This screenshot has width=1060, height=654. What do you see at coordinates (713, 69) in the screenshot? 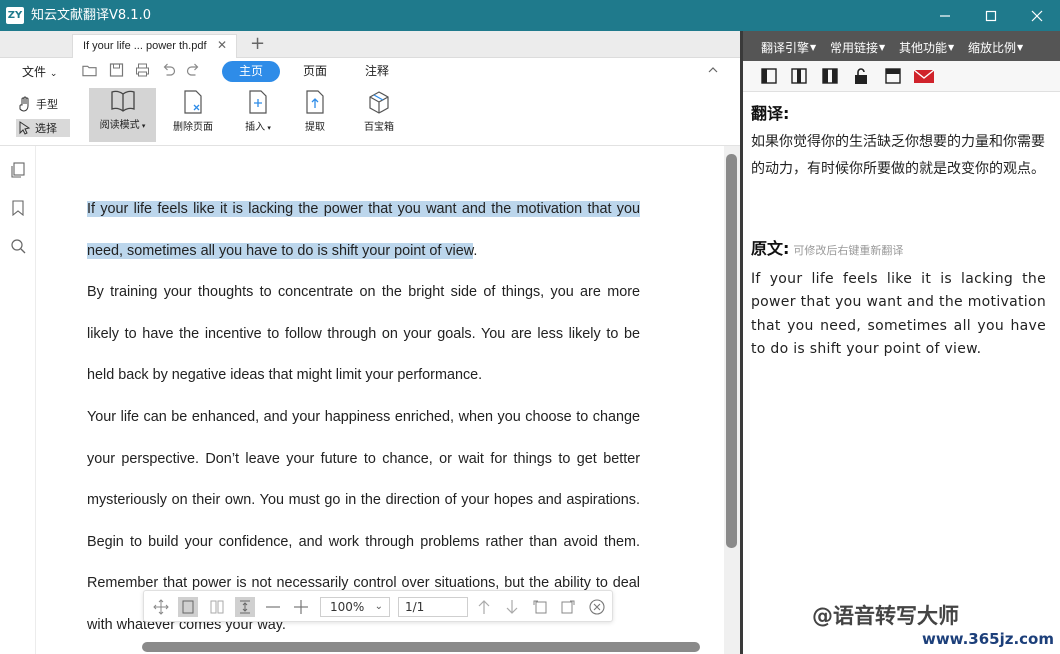
I see `collapse-ribbon-button` at bounding box center [713, 69].